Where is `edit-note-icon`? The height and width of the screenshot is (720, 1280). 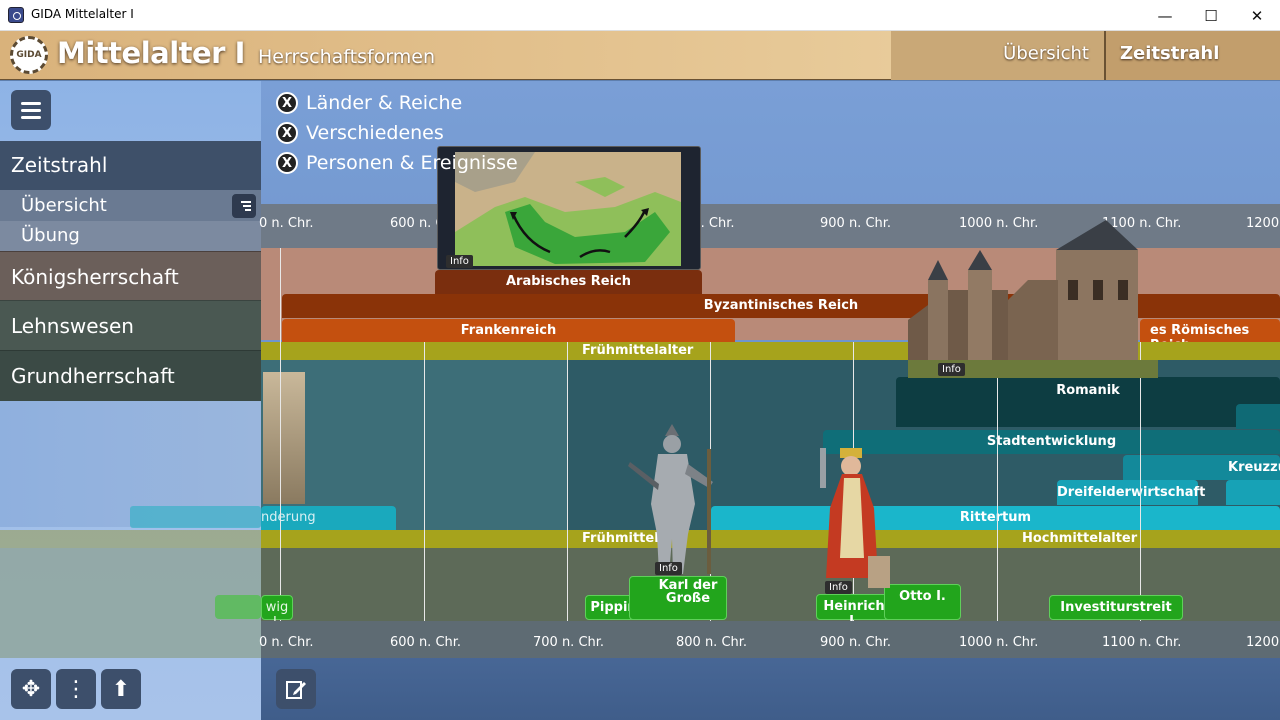
edit-note-icon is located at coordinates (296, 690).